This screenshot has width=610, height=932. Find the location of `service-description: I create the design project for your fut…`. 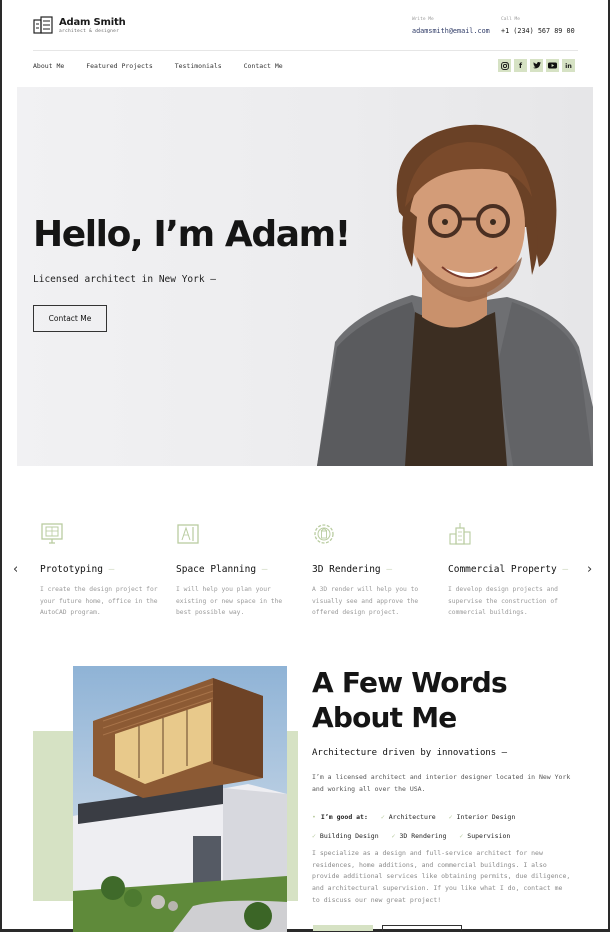

service-description: I create the design project for your fut… is located at coordinates (99, 601).